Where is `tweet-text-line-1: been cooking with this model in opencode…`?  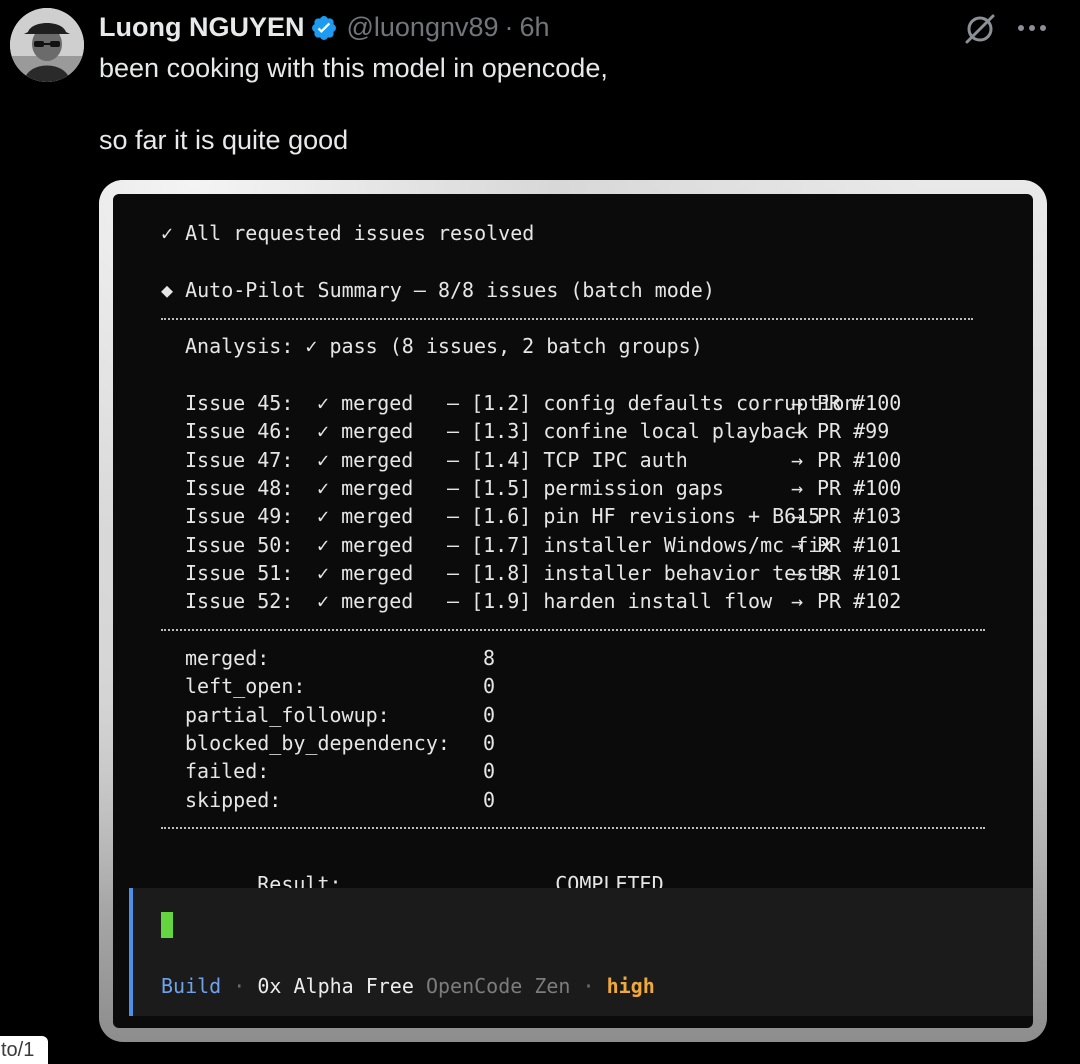 tweet-text-line-1: been cooking with this model in opencode… is located at coordinates (353, 68).